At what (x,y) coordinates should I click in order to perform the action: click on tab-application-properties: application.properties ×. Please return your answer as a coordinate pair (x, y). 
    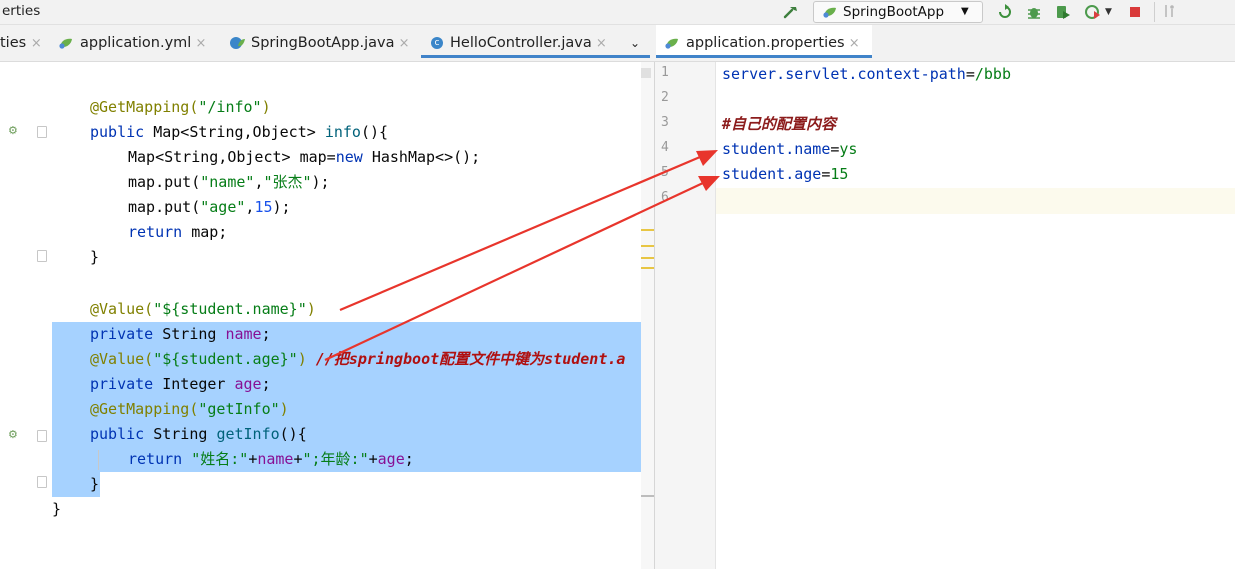
    Looking at the image, I should click on (764, 41).